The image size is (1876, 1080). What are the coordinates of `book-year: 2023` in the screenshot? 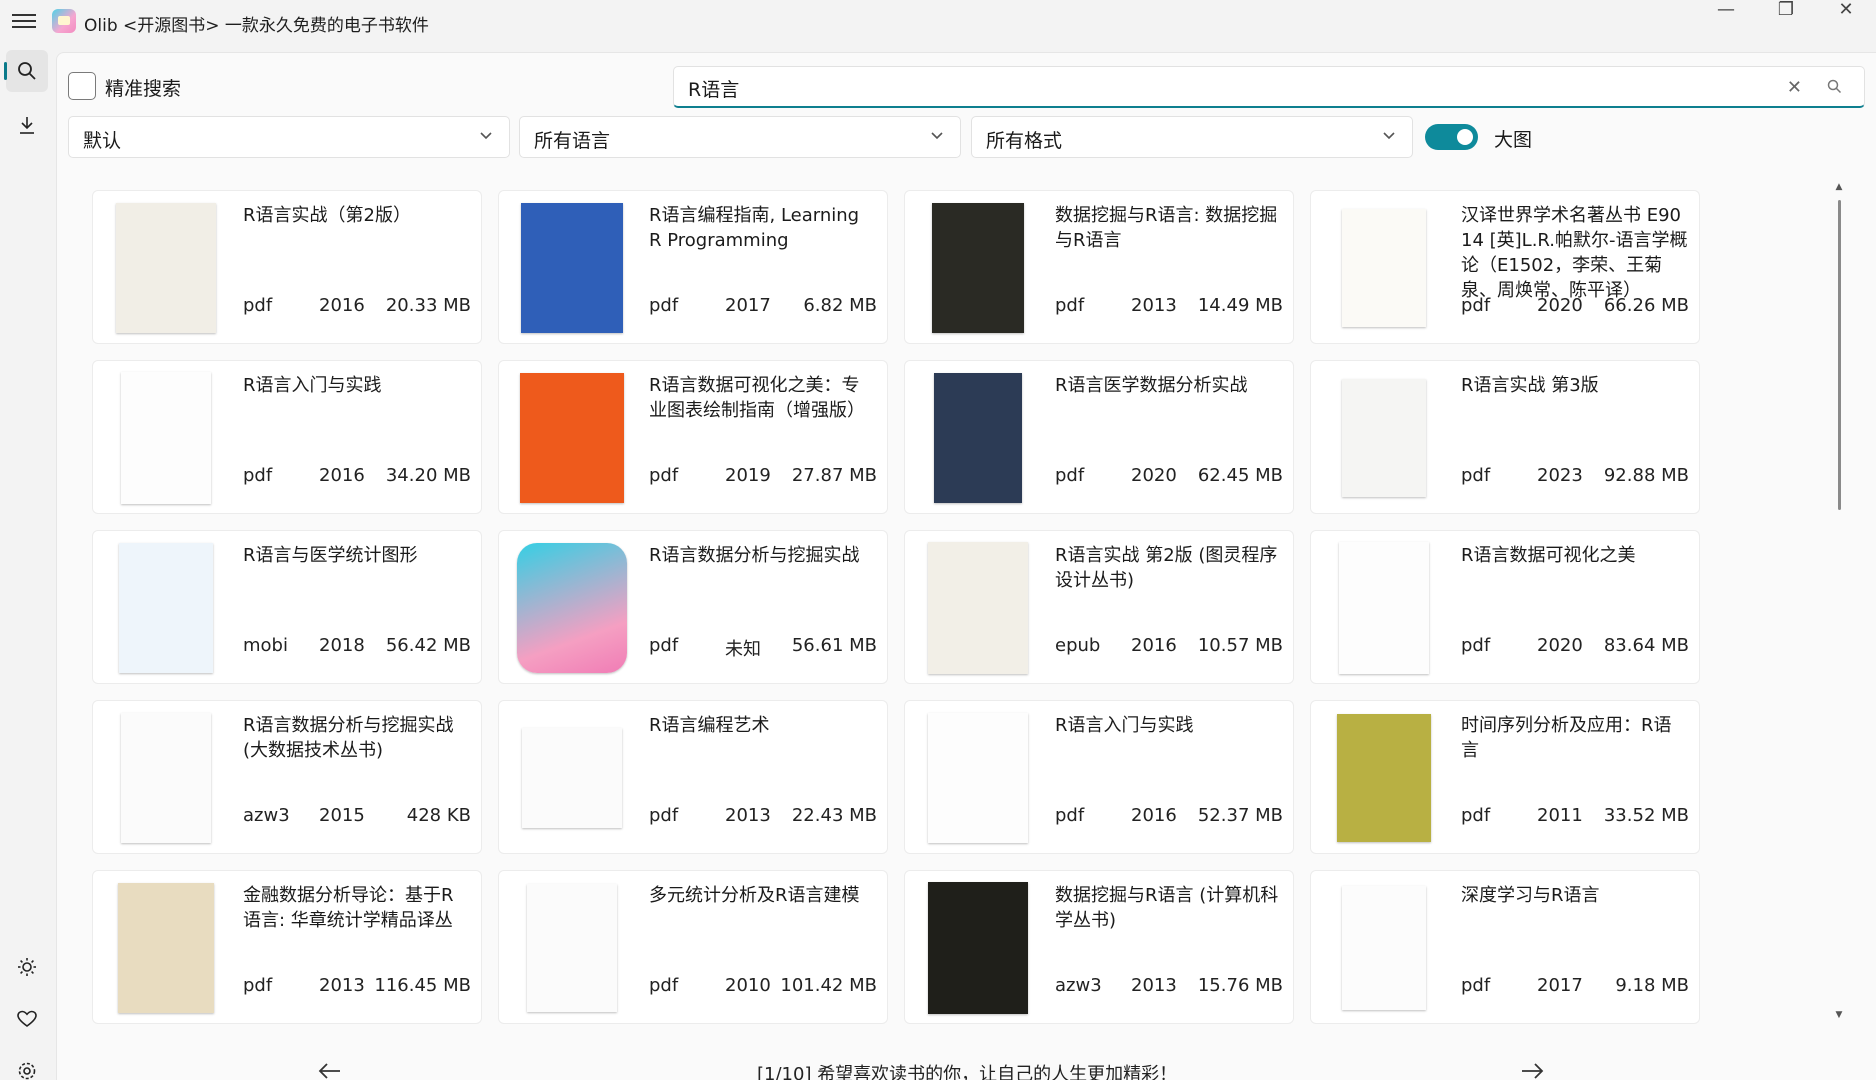 It's located at (1560, 475).